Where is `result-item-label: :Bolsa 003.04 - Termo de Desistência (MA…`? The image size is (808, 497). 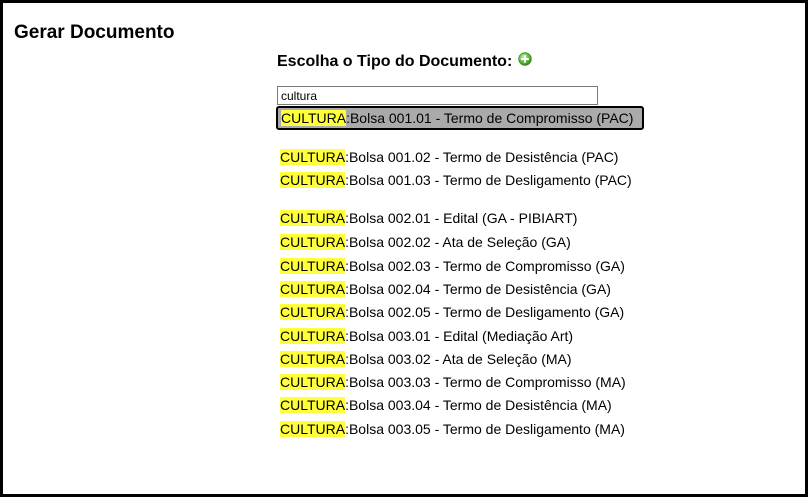
result-item-label: :Bolsa 003.04 - Termo de Desistência (MA… is located at coordinates (478, 405).